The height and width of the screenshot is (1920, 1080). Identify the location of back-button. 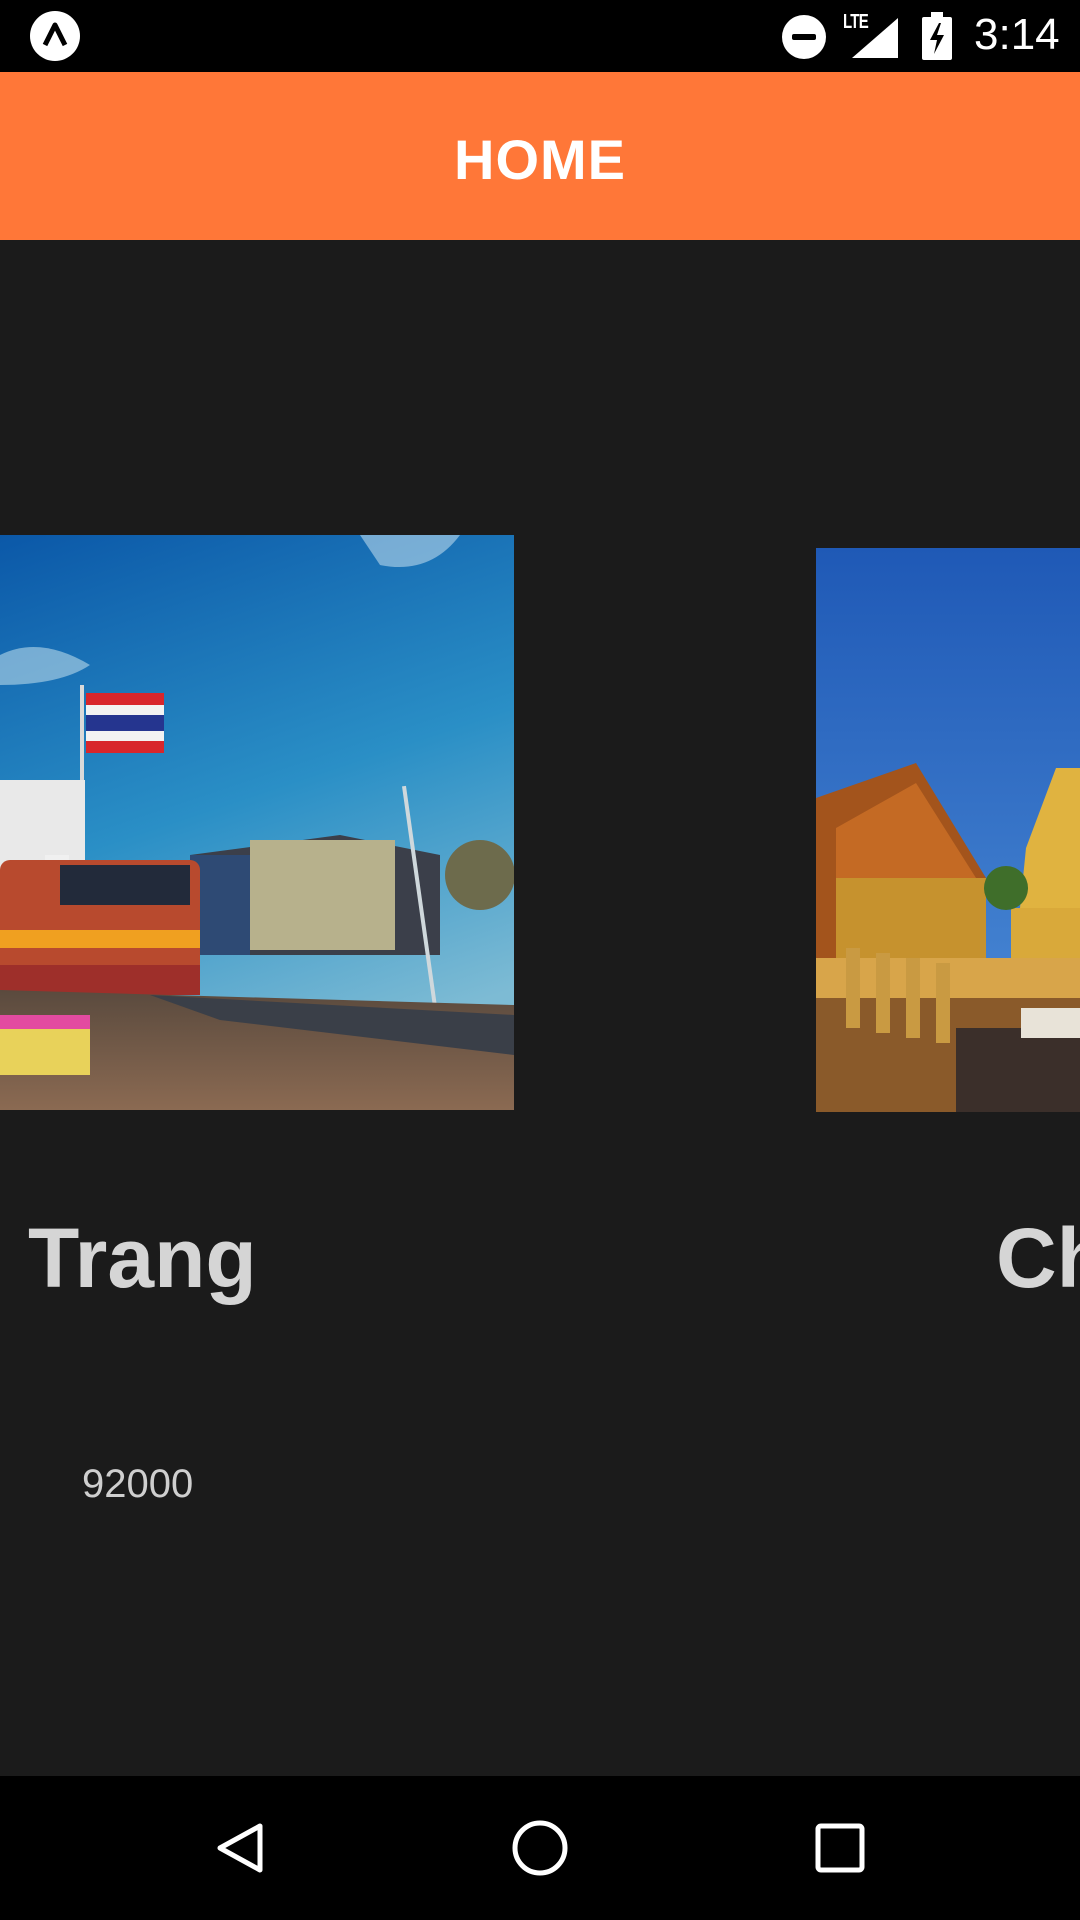
(240, 1848).